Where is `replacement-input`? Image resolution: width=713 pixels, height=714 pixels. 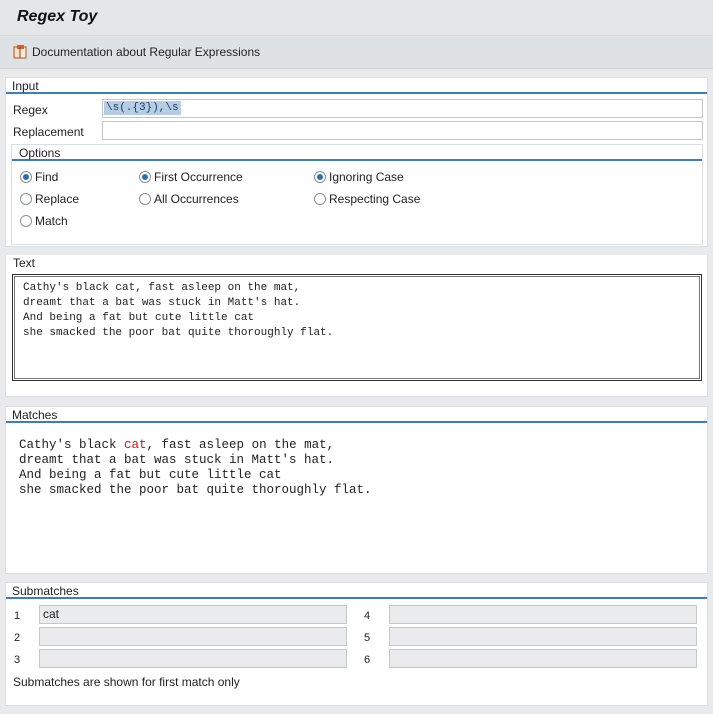
replacement-input is located at coordinates (402, 130).